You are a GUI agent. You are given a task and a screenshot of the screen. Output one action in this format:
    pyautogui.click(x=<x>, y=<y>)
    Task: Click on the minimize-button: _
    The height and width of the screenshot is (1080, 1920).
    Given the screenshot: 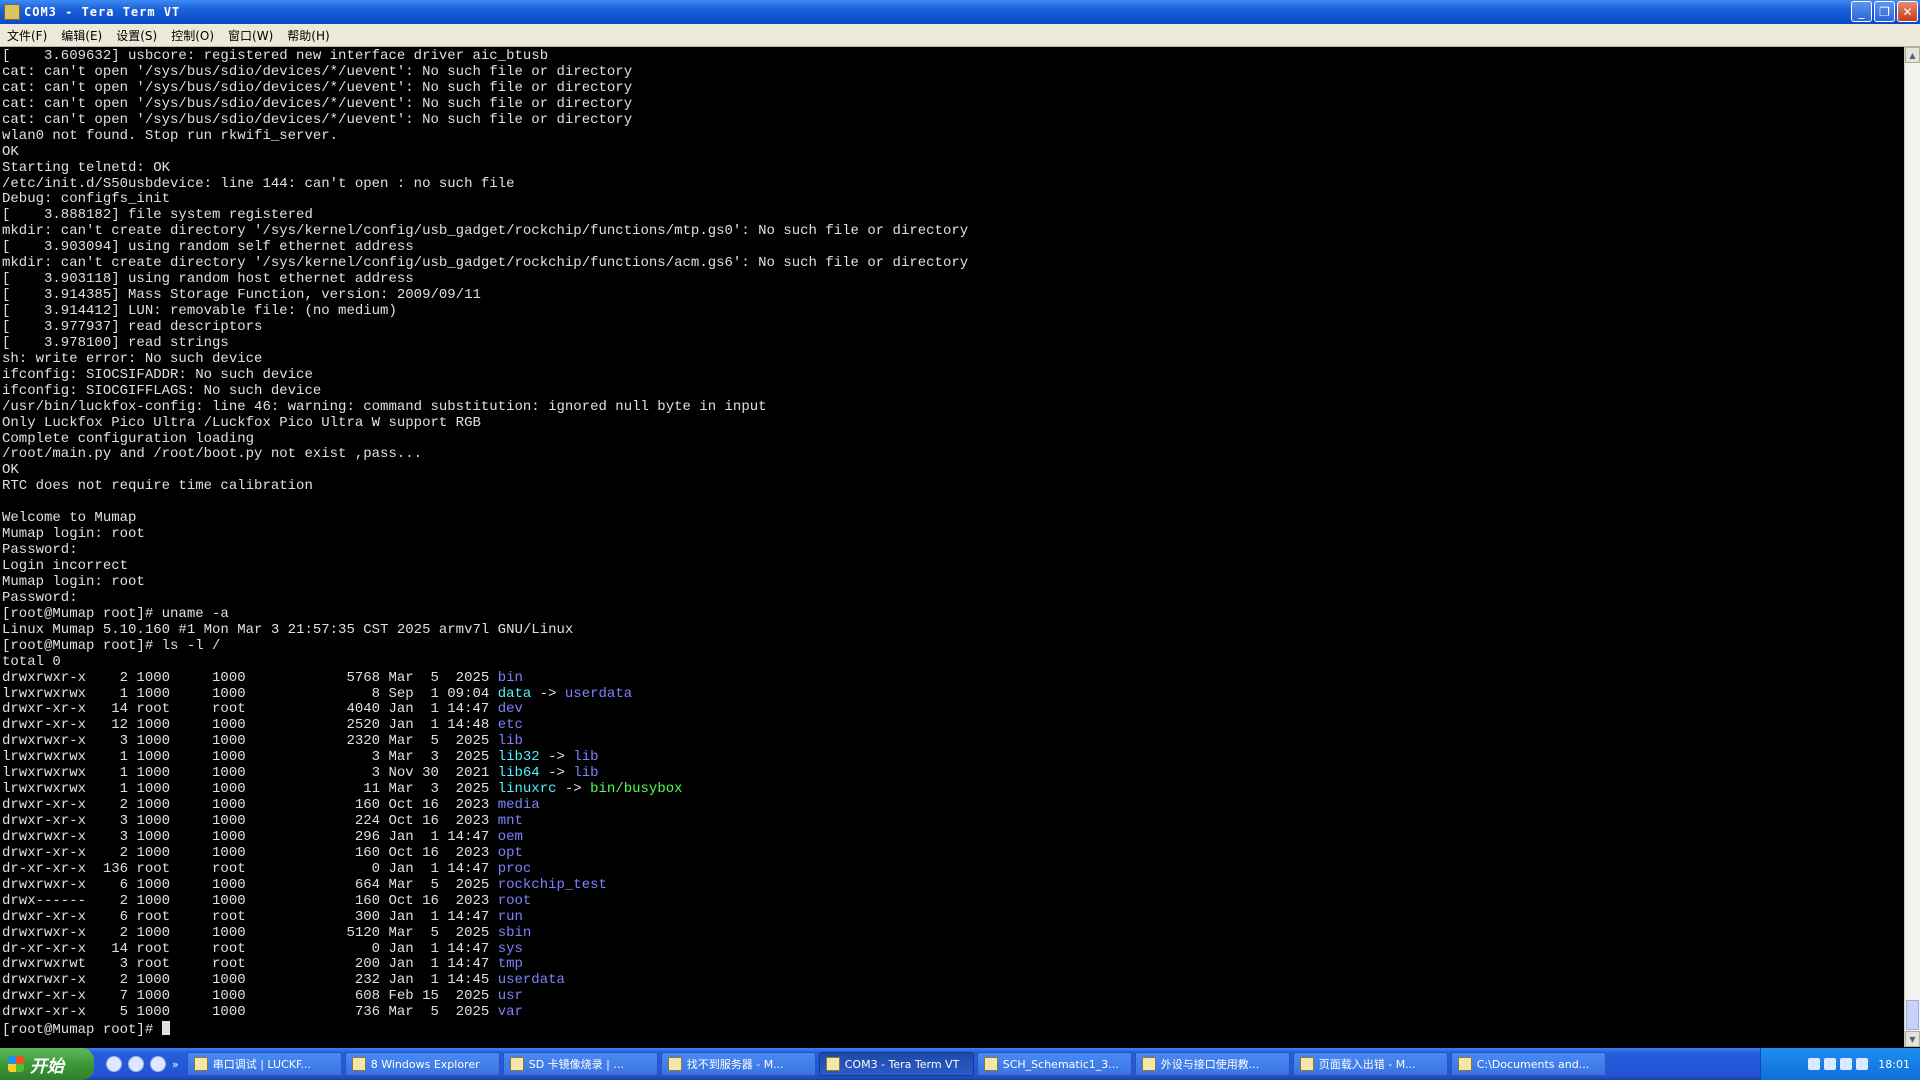 What is the action you would take?
    pyautogui.click(x=1861, y=11)
    